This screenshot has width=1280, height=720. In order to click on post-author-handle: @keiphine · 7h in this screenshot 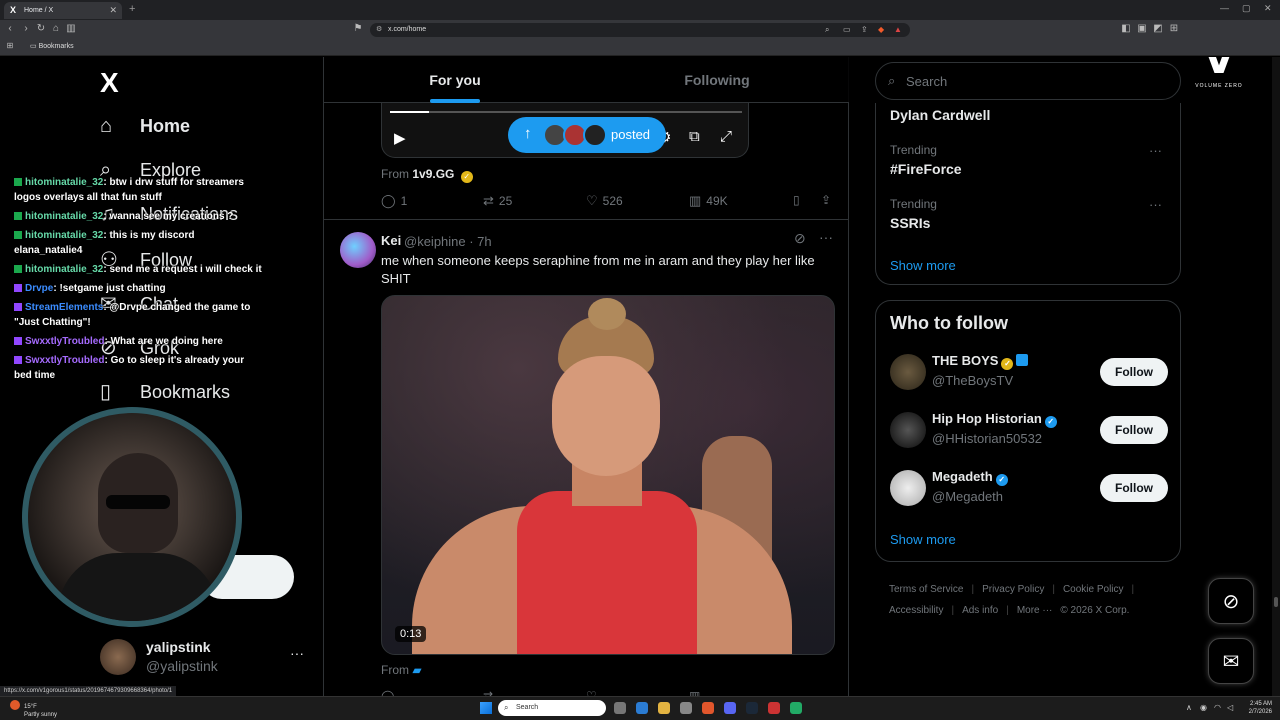, I will do `click(448, 241)`.